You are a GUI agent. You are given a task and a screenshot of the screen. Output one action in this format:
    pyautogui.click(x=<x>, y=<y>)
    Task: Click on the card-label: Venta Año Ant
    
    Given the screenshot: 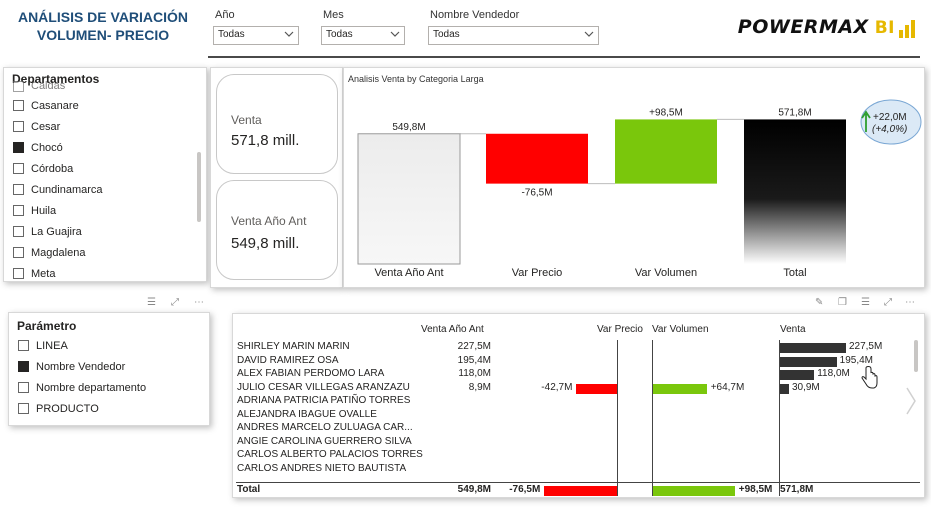 What is the action you would take?
    pyautogui.click(x=269, y=221)
    